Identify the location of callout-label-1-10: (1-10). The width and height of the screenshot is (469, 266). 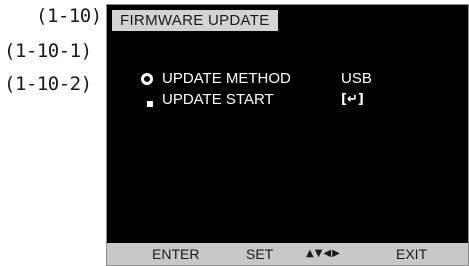
(69, 16).